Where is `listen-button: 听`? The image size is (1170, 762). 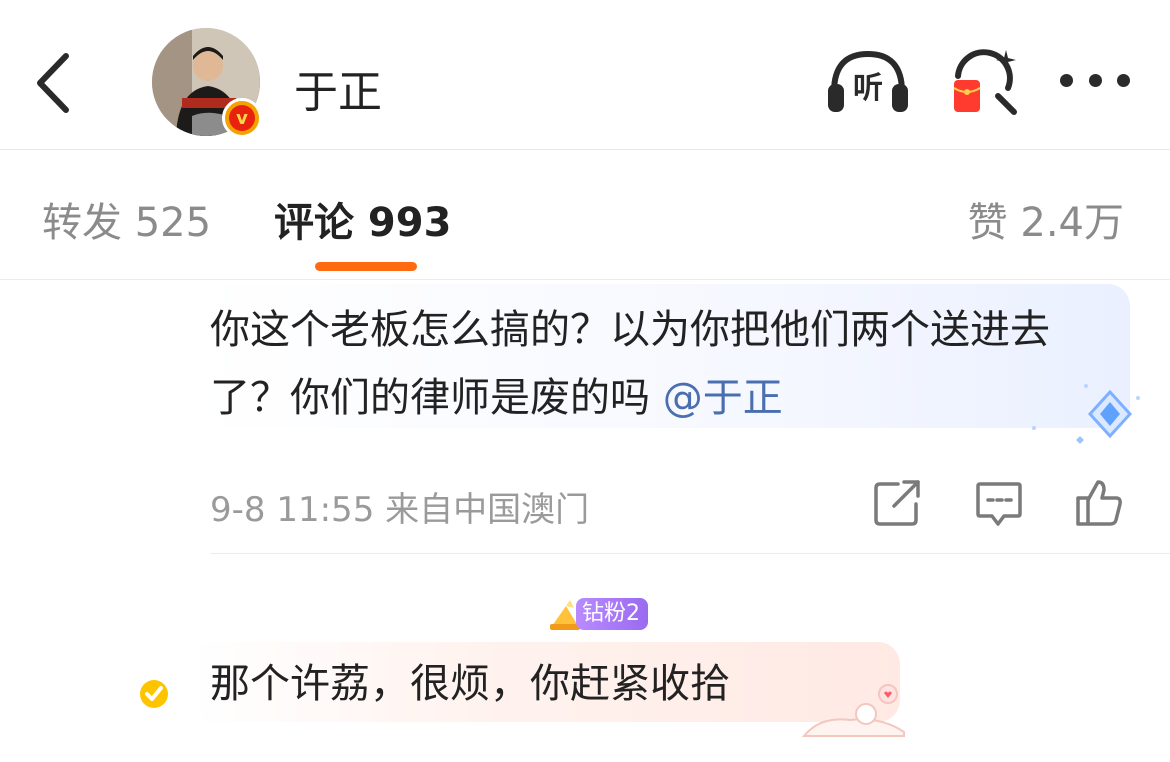
listen-button: 听 is located at coordinates (868, 82).